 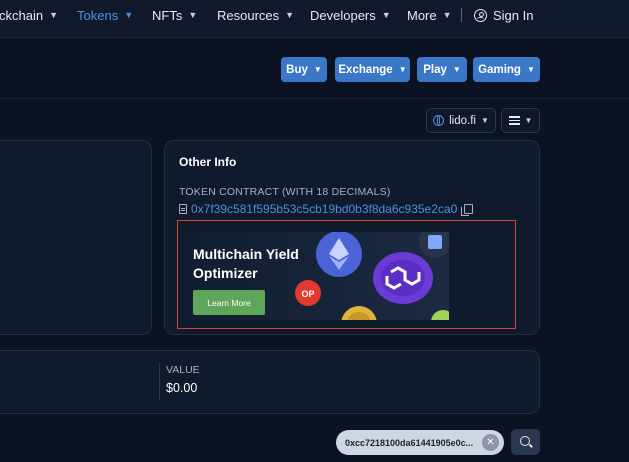 What do you see at coordinates (307, 294) in the screenshot?
I see `svg-text: OP` at bounding box center [307, 294].